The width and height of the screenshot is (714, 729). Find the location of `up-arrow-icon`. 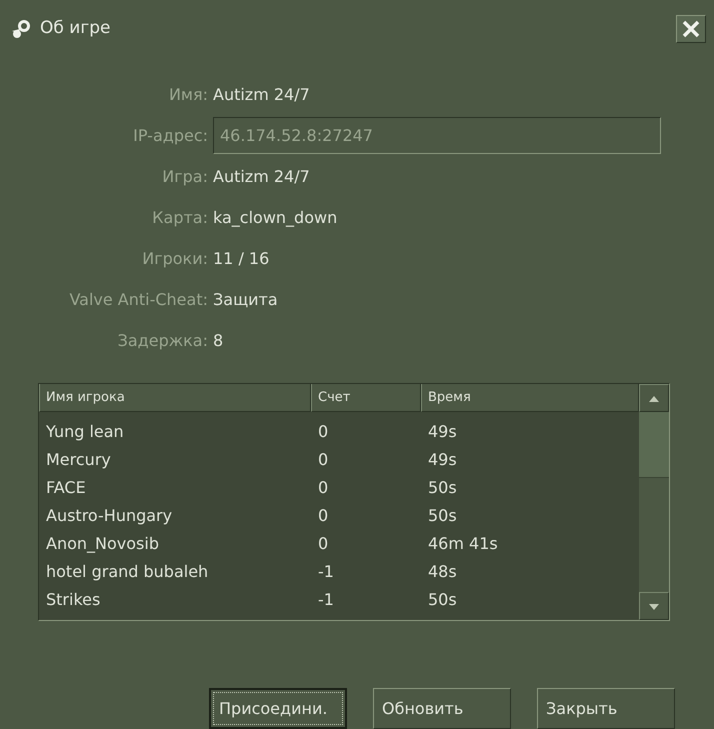

up-arrow-icon is located at coordinates (654, 399).